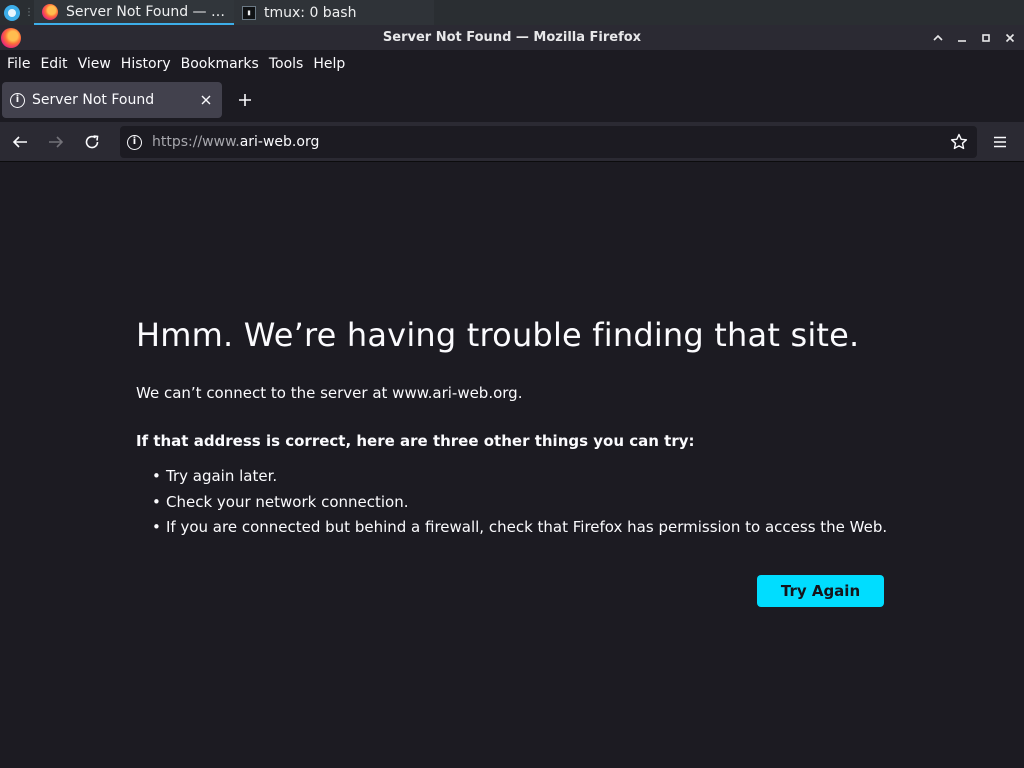 This screenshot has height=768, width=1024. I want to click on terminal-icon: ▮, so click(249, 12).